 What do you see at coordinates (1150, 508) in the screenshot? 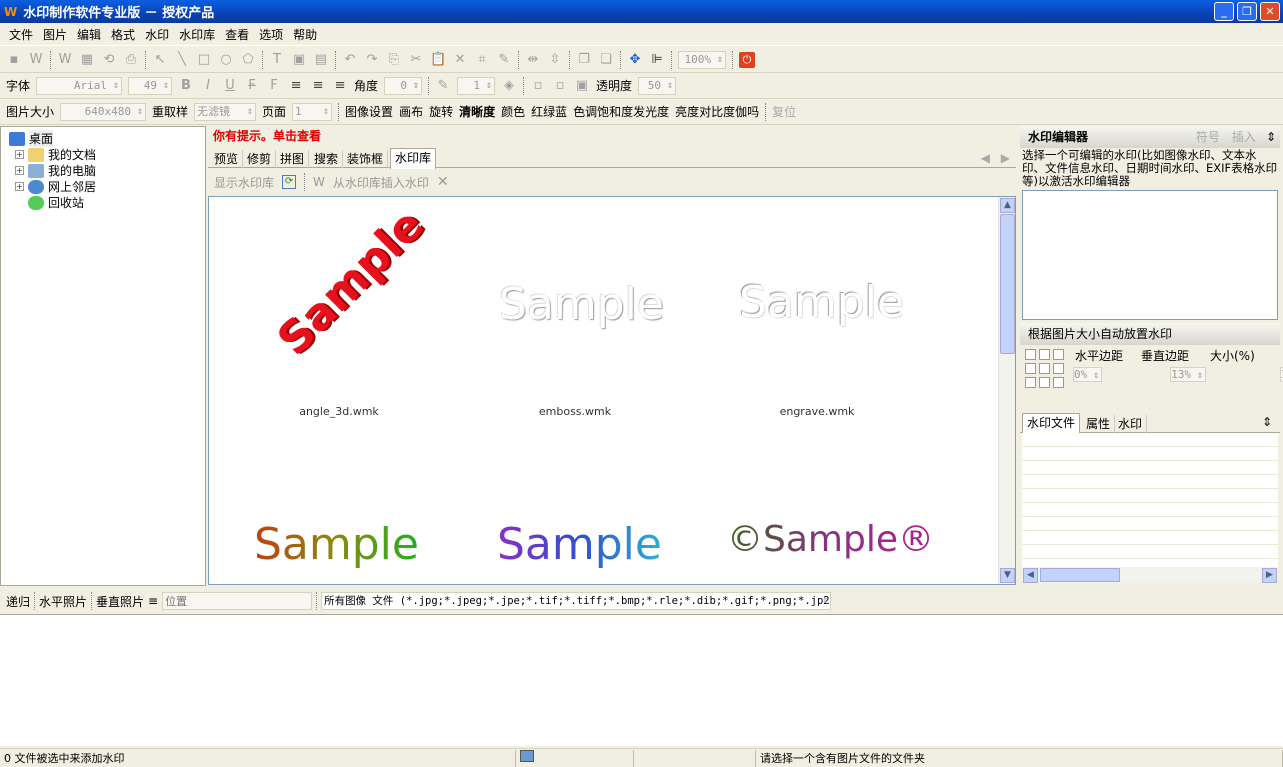
I see `watermark-file-list: ◀ ▶` at bounding box center [1150, 508].